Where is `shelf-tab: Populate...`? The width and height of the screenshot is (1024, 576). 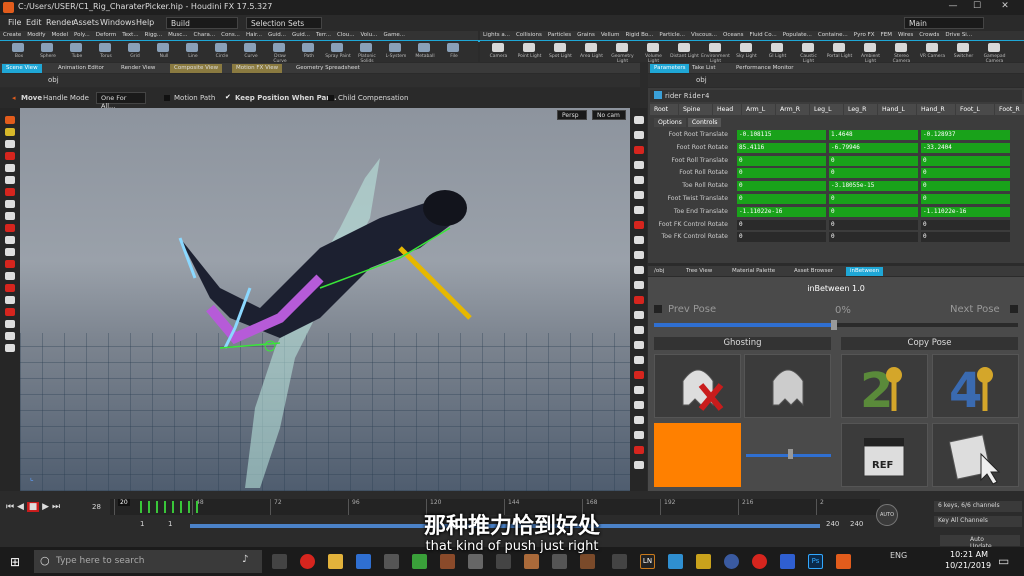
shelf-tab: Populate... is located at coordinates (797, 35).